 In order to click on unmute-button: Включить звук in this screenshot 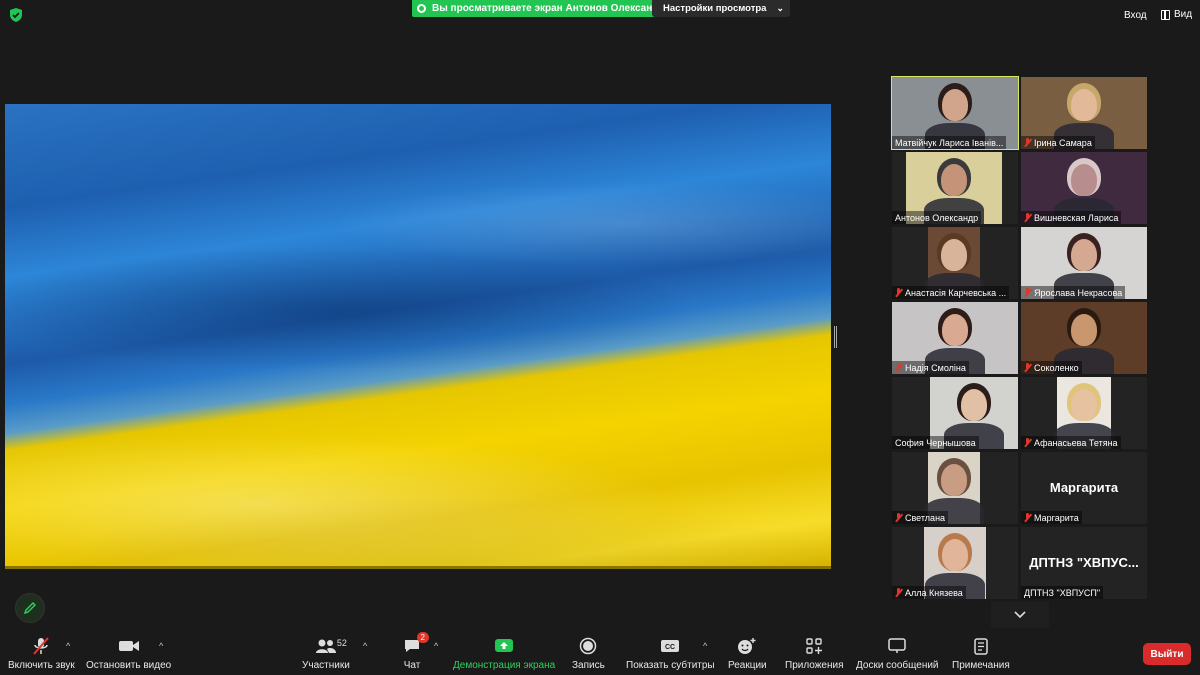, I will do `click(41, 654)`.